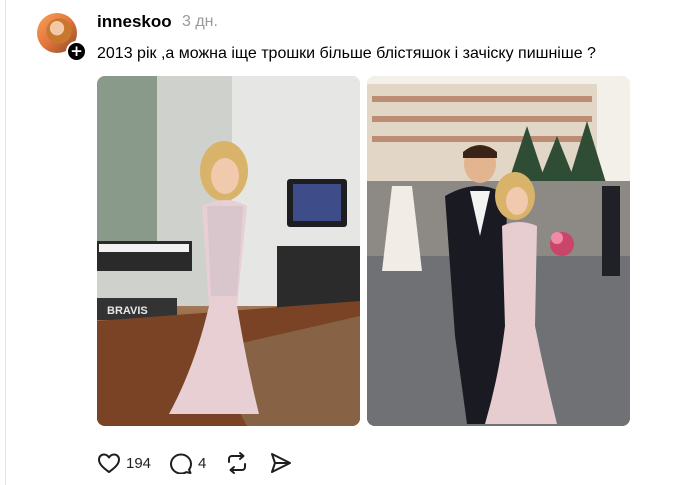  What do you see at coordinates (124, 463) in the screenshot?
I see `like-button: 194` at bounding box center [124, 463].